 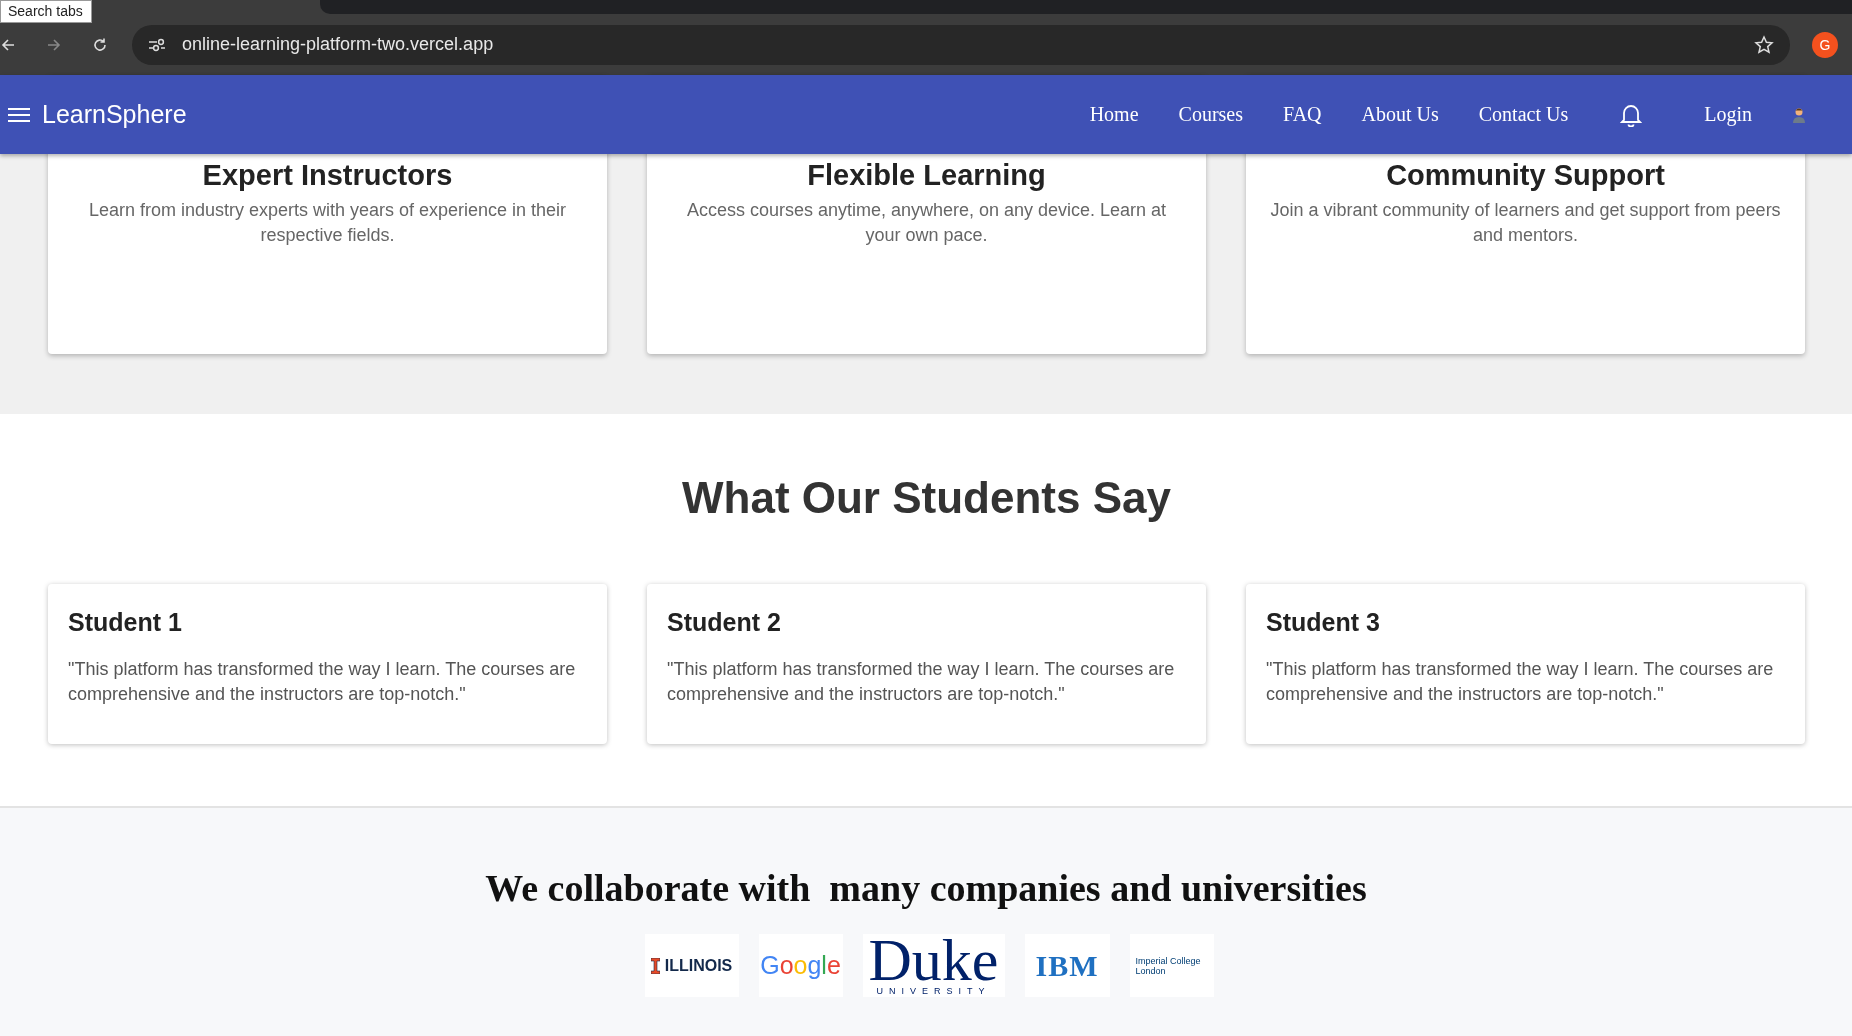 What do you see at coordinates (926, 223) in the screenshot?
I see `feature-description: Access courses anytime, anywhere, on any device. Learn at your own pace.` at bounding box center [926, 223].